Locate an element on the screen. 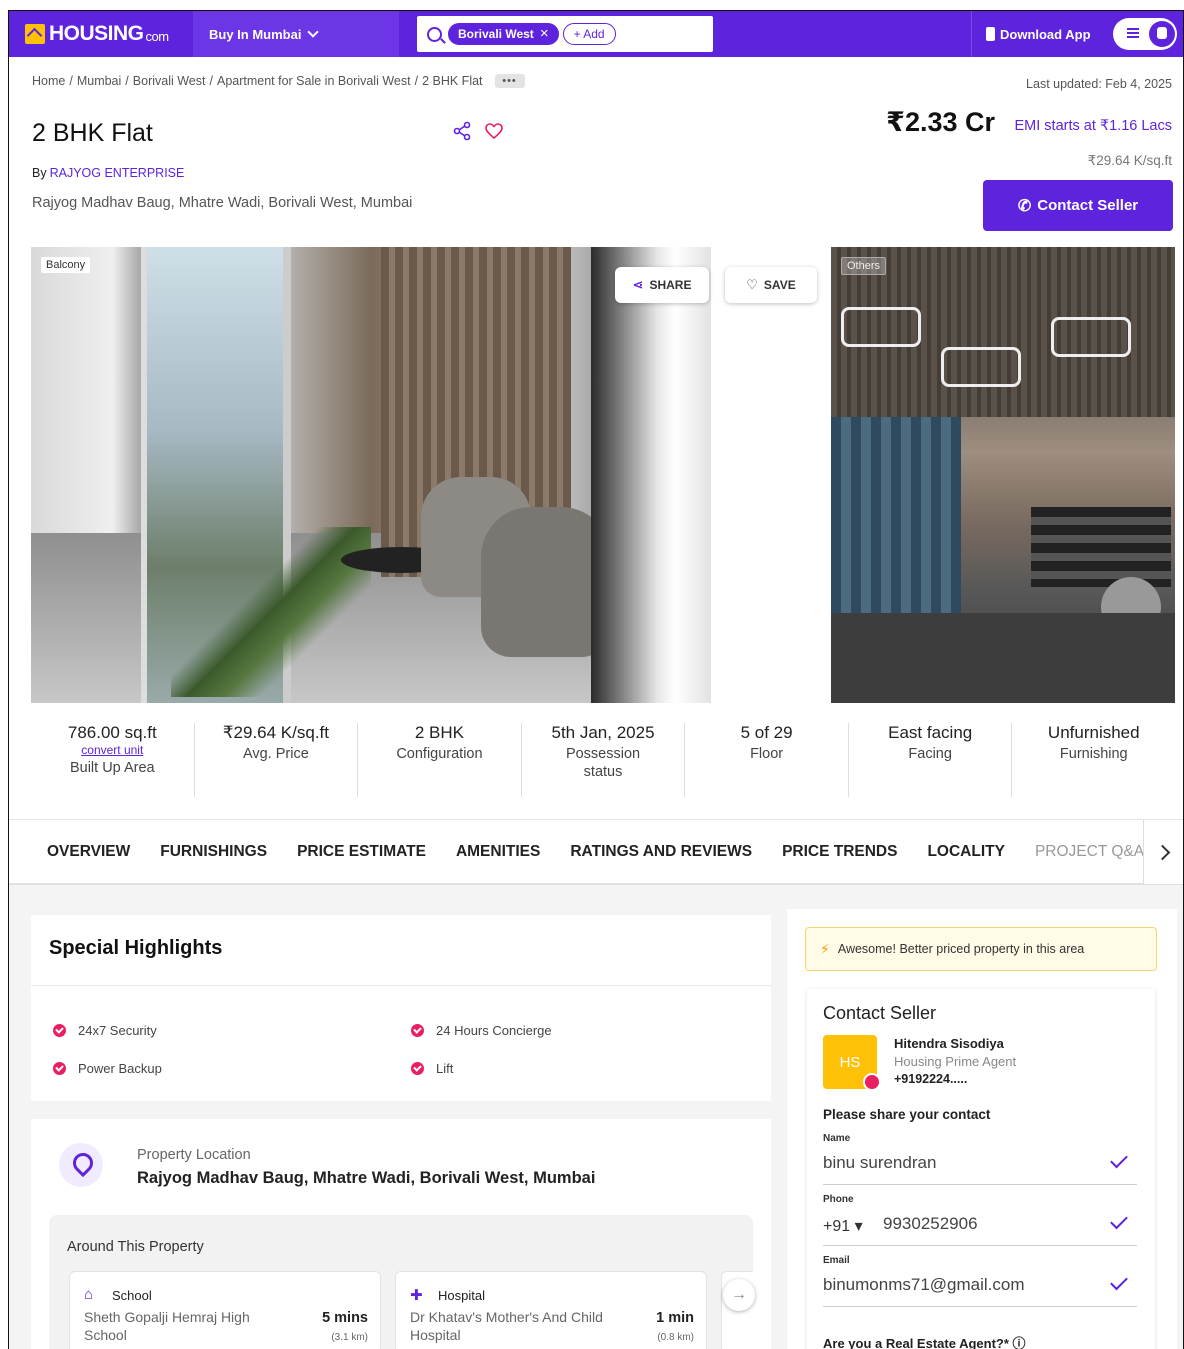 This screenshot has height=1349, width=1184. spec-floor: 5 of 29 Floor is located at coordinates (767, 760).